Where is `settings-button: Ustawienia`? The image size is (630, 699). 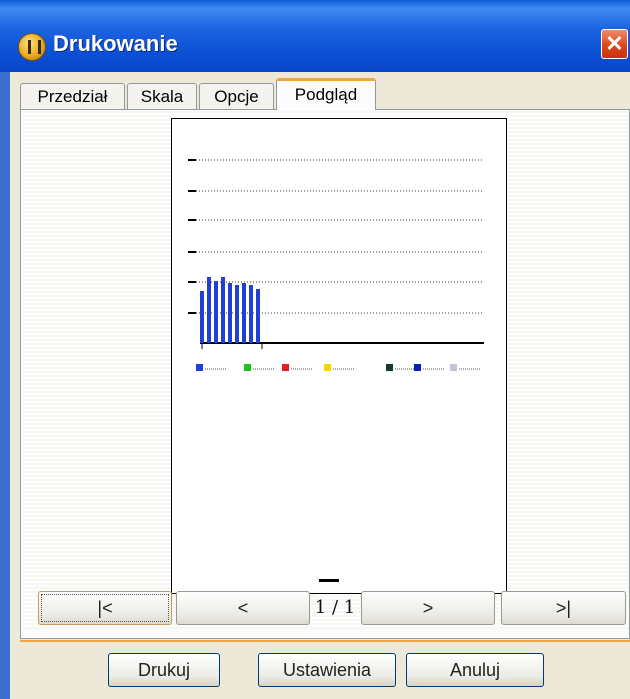
settings-button: Ustawienia is located at coordinates (327, 670).